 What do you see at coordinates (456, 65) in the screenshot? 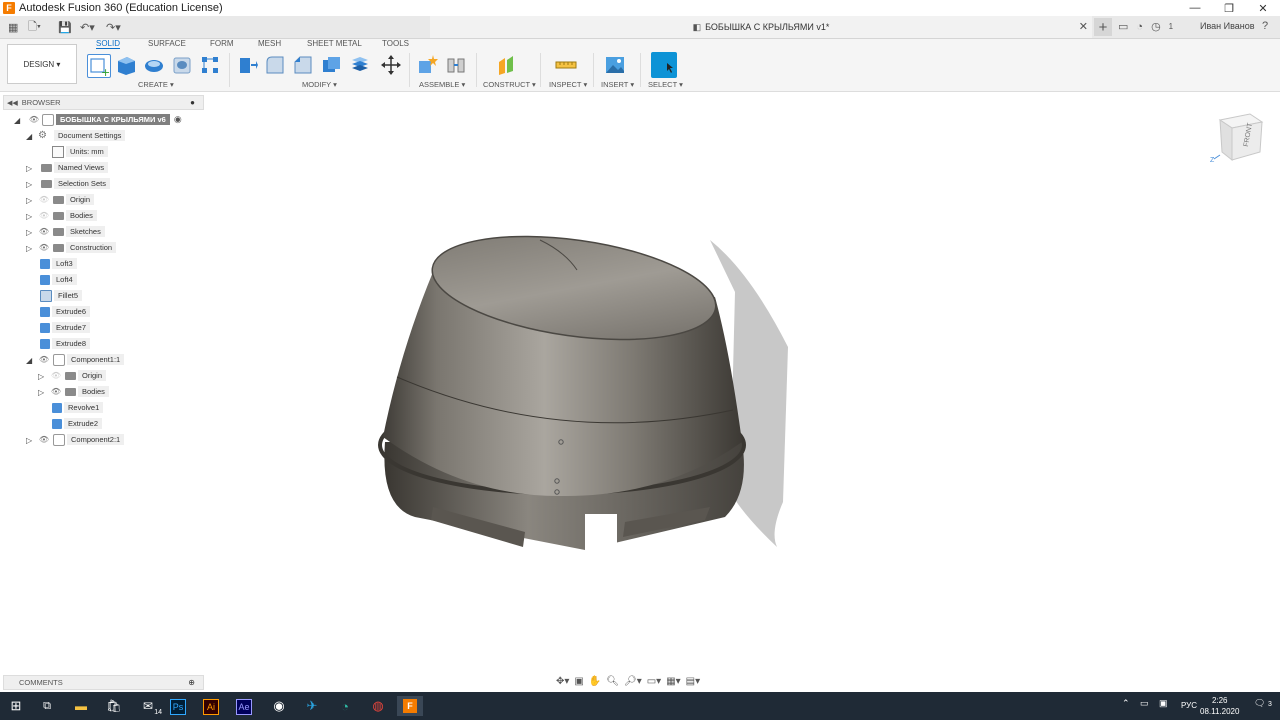
I see `joint-icon` at bounding box center [456, 65].